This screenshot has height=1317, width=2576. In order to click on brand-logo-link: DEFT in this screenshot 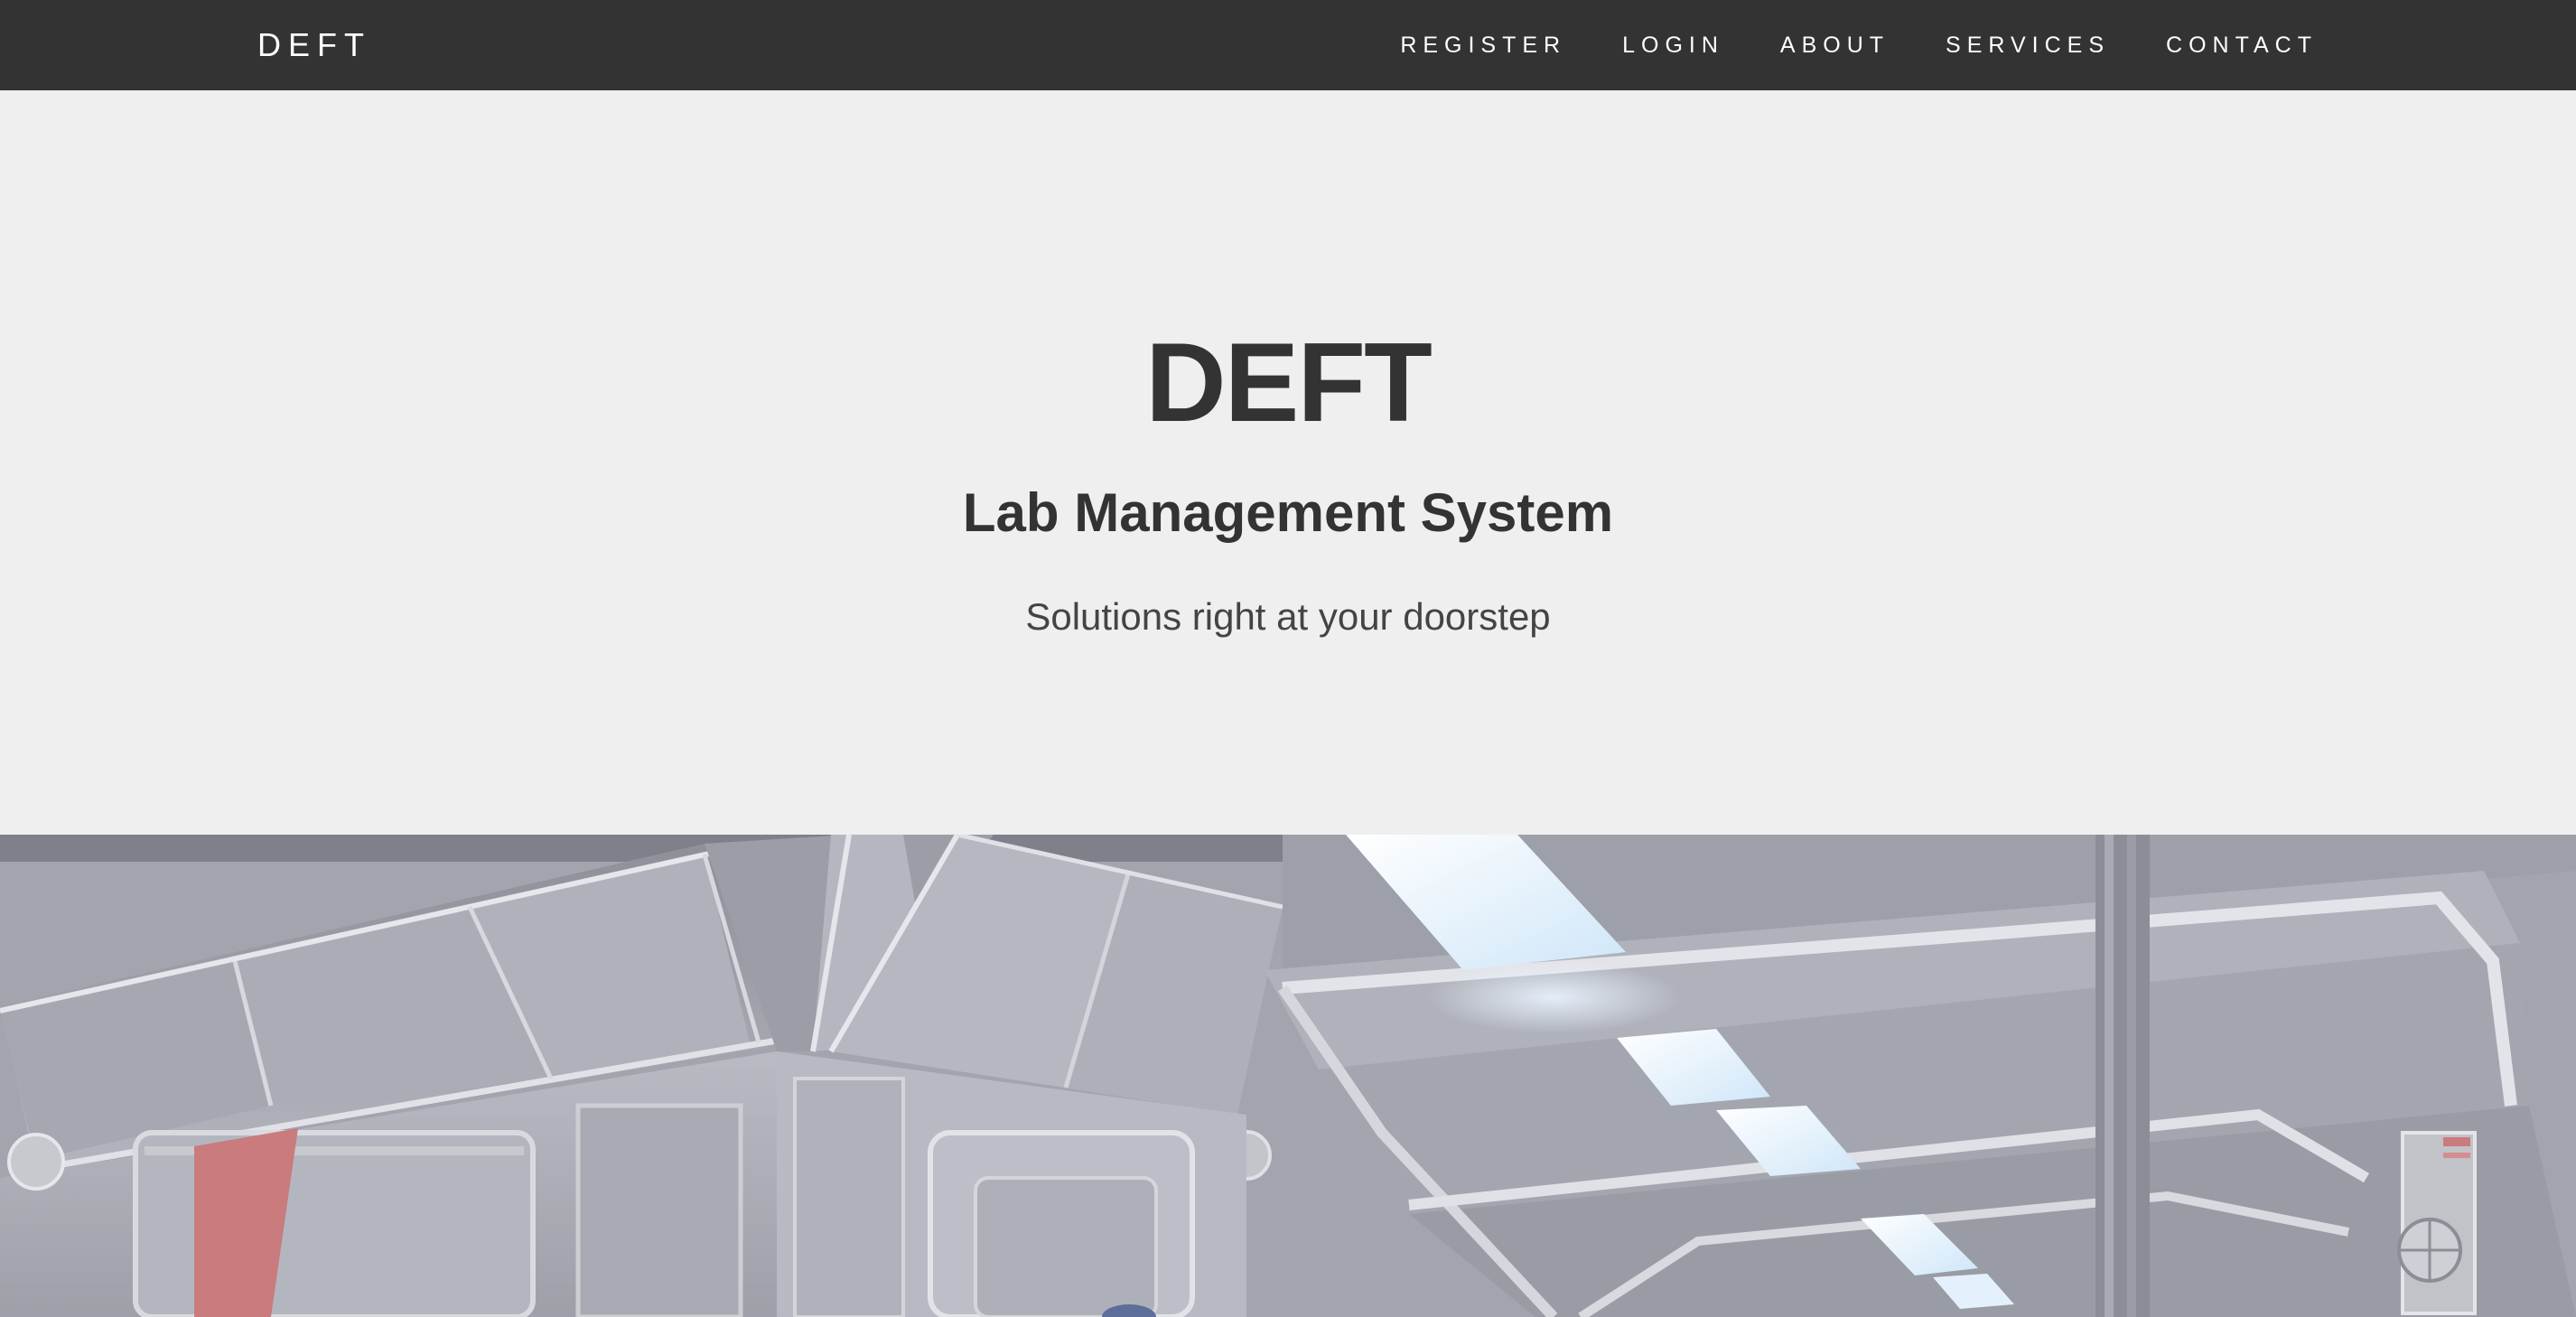, I will do `click(314, 45)`.